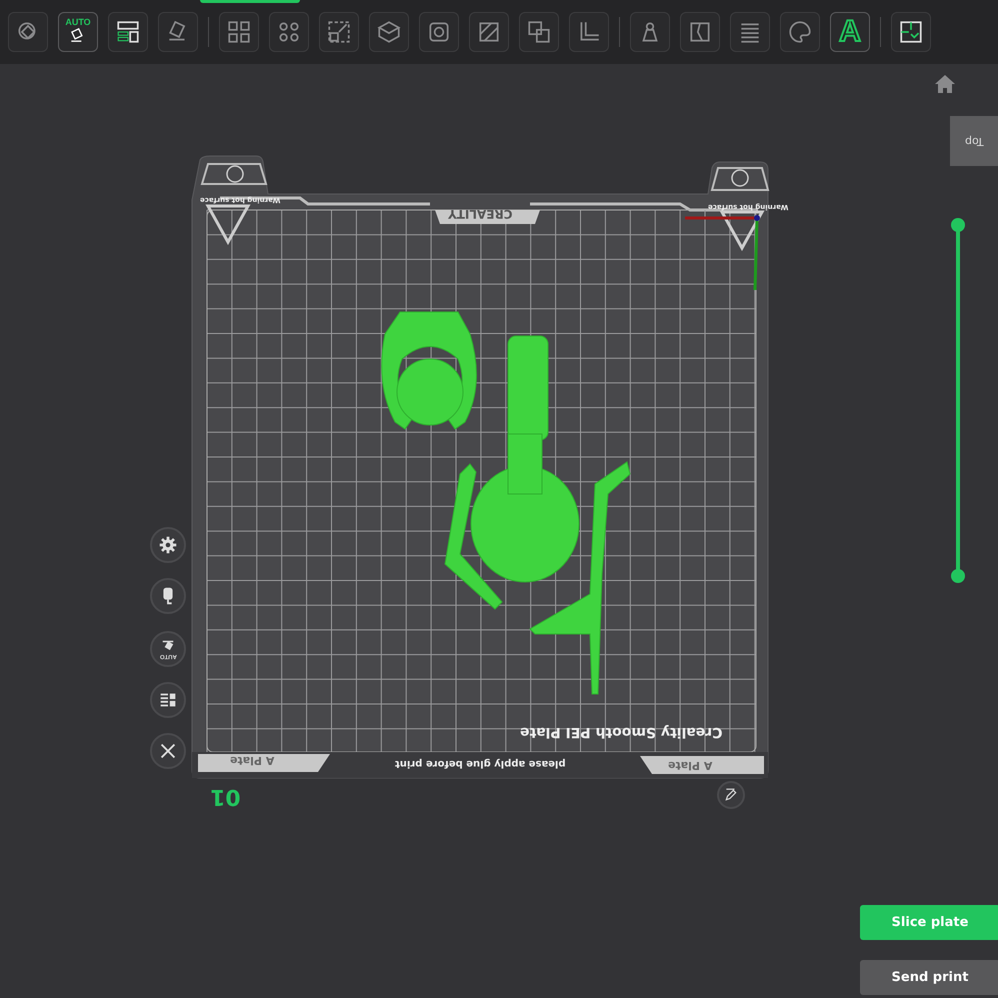 Image resolution: width=998 pixels, height=998 pixels. What do you see at coordinates (945, 84) in the screenshot?
I see `home-icon` at bounding box center [945, 84].